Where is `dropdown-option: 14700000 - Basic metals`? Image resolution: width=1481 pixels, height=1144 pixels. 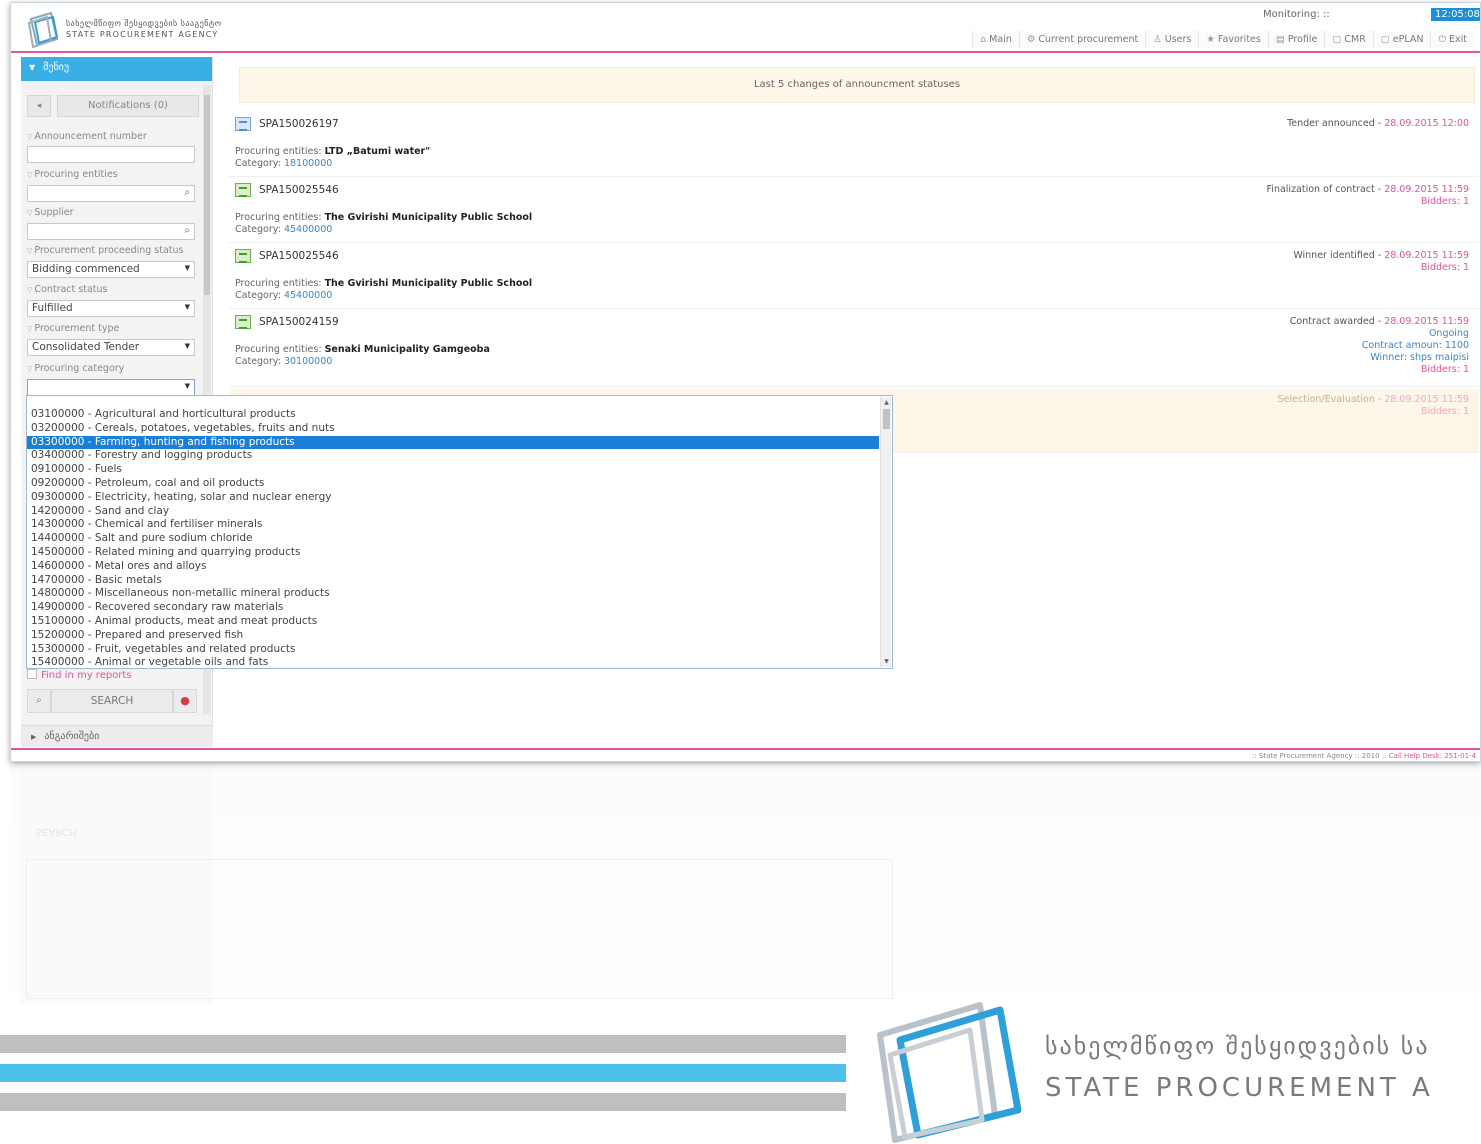
dropdown-option: 14700000 - Basic metals is located at coordinates (453, 581).